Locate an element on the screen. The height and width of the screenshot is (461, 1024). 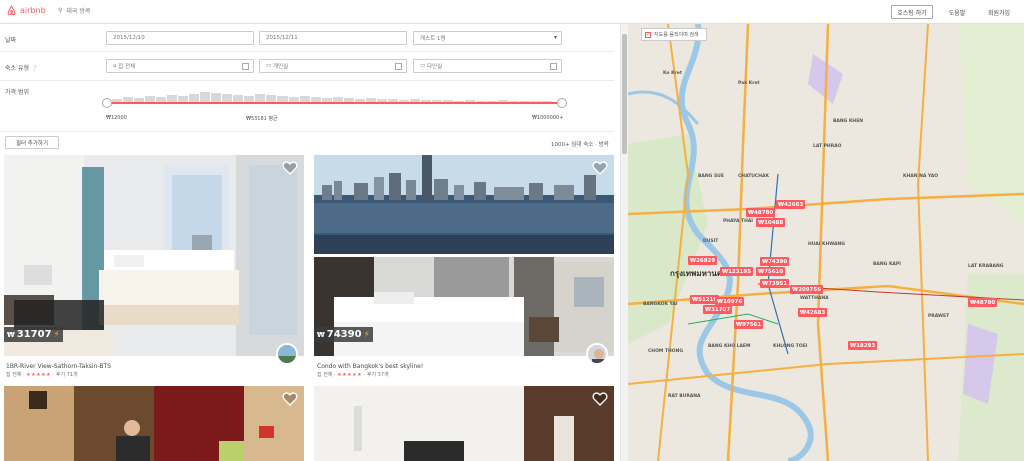
guests-value: 게스트 1명 is located at coordinates (433, 39).